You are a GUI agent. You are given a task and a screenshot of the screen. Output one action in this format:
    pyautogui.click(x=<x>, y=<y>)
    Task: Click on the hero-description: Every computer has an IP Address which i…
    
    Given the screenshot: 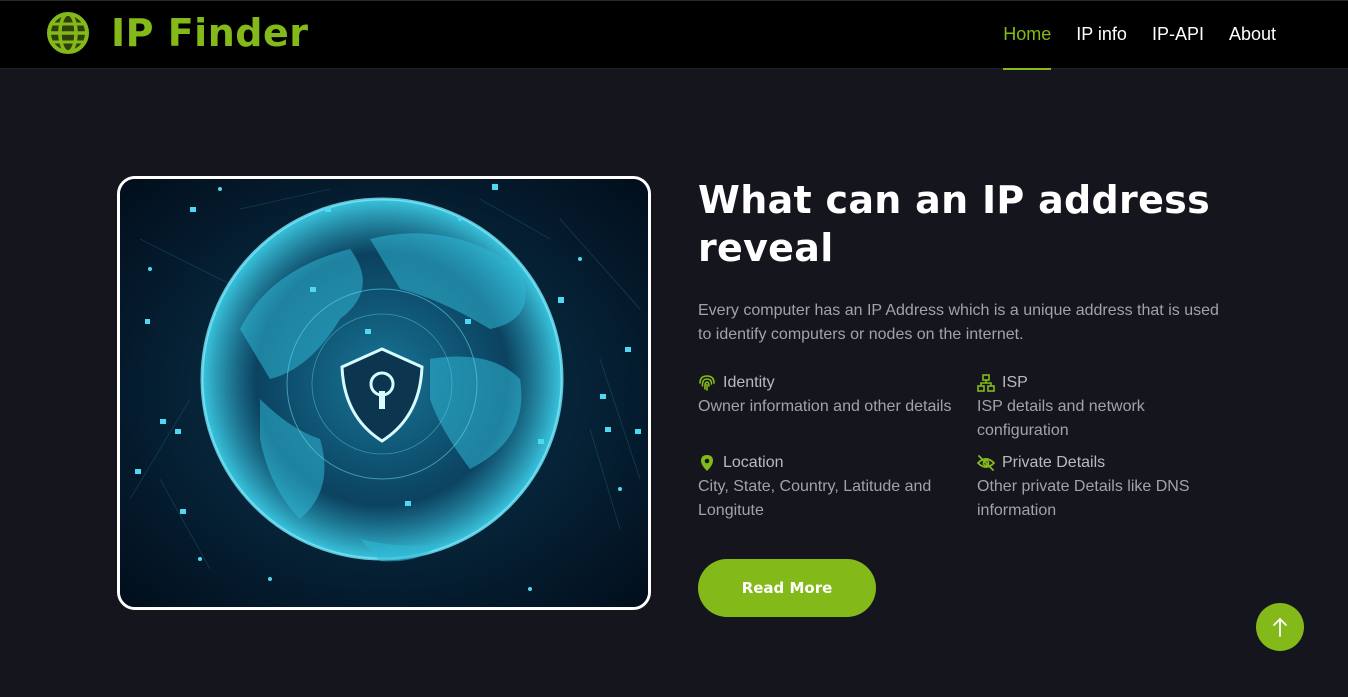 What is the action you would take?
    pyautogui.click(x=958, y=322)
    